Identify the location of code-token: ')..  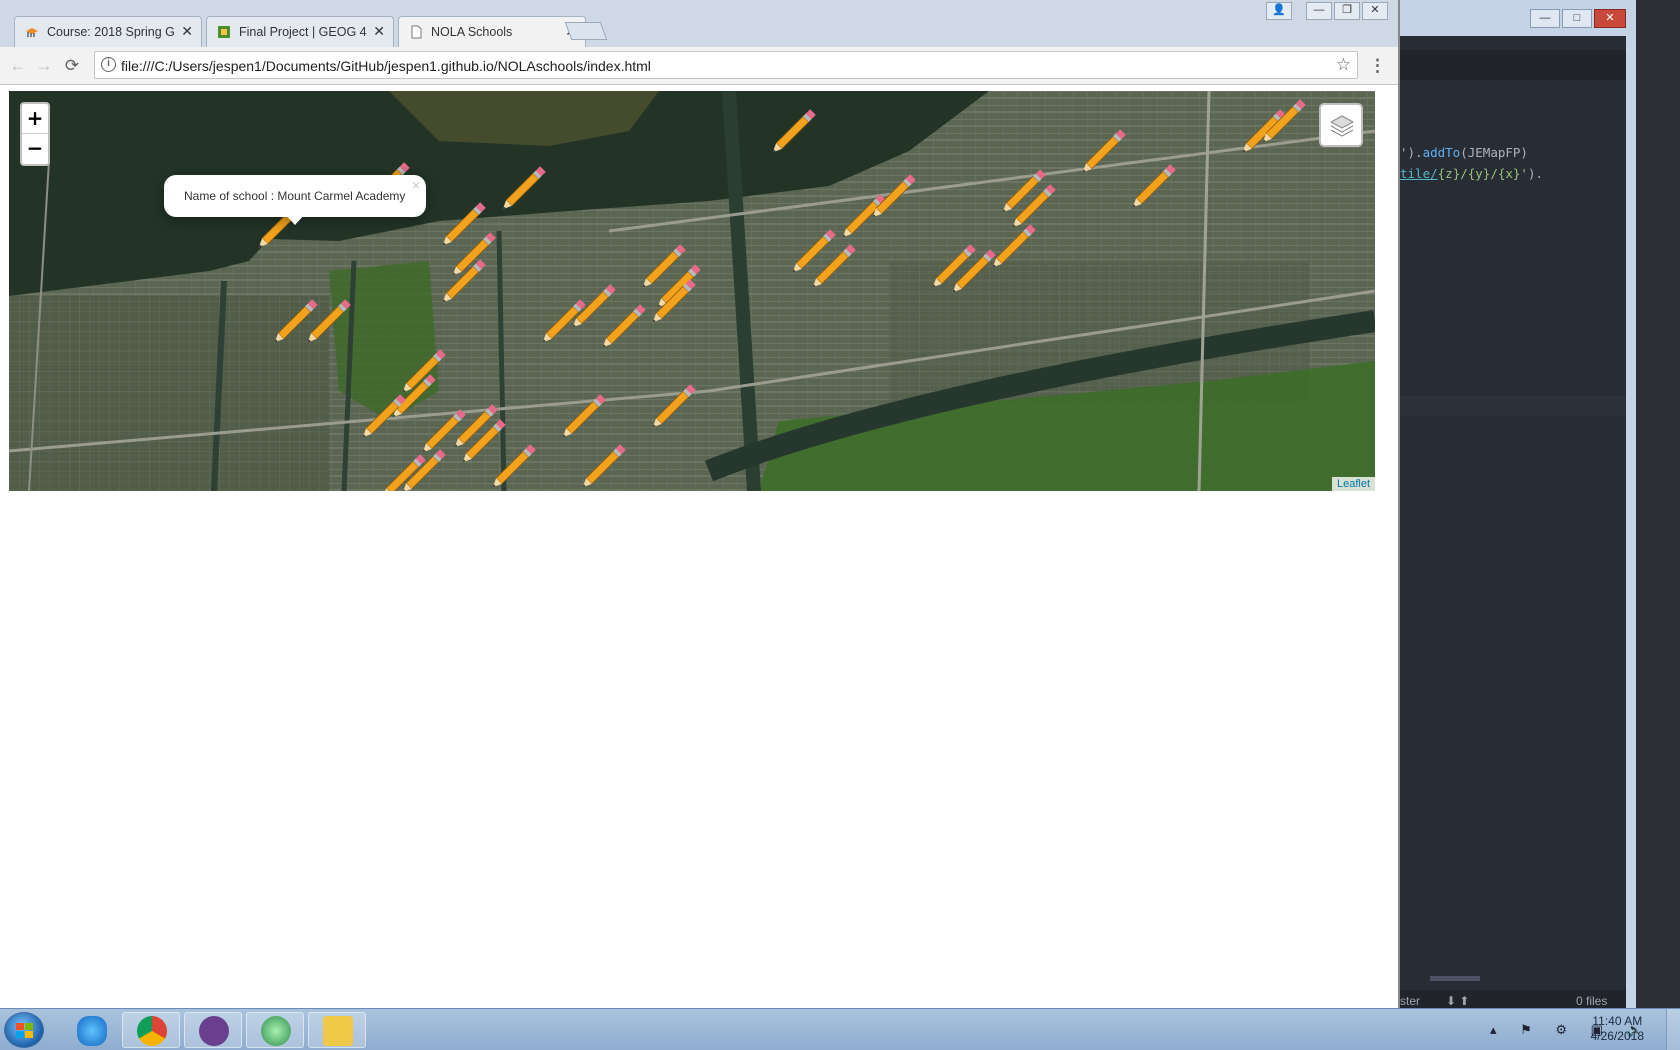
(1411, 152).